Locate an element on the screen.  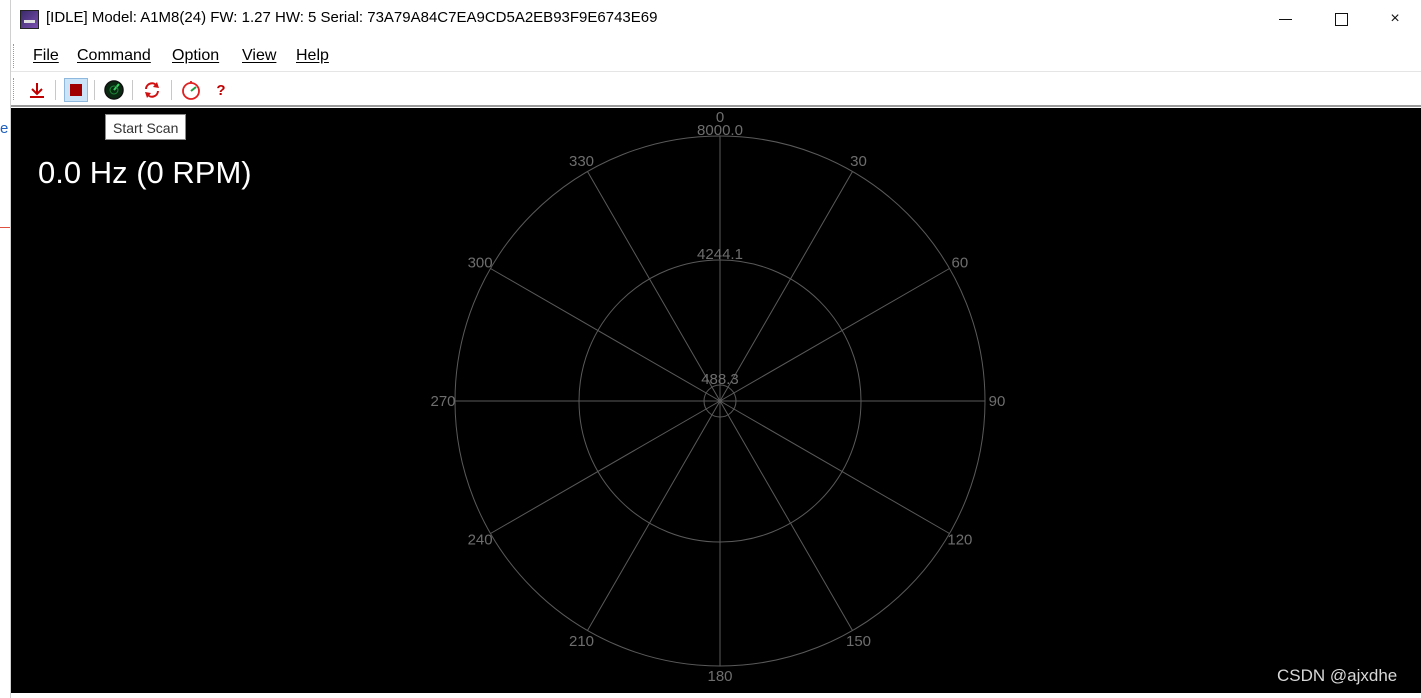
close-icon: × is located at coordinates (1395, 18).